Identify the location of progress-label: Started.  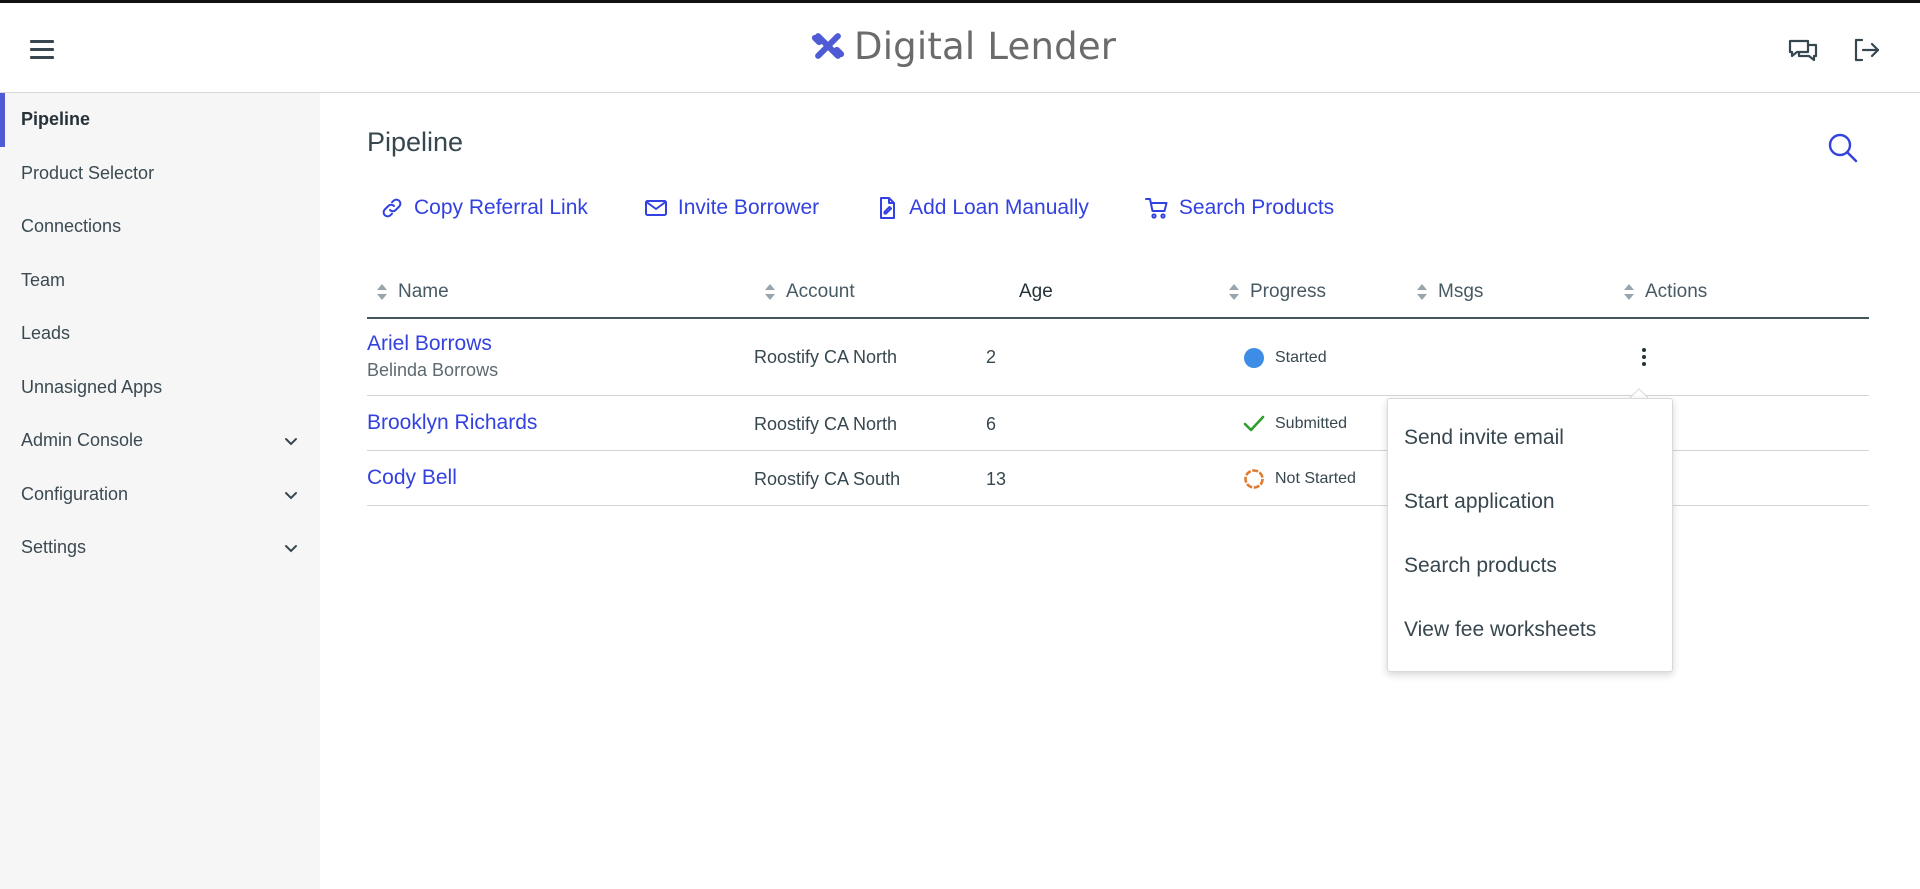
(1301, 357).